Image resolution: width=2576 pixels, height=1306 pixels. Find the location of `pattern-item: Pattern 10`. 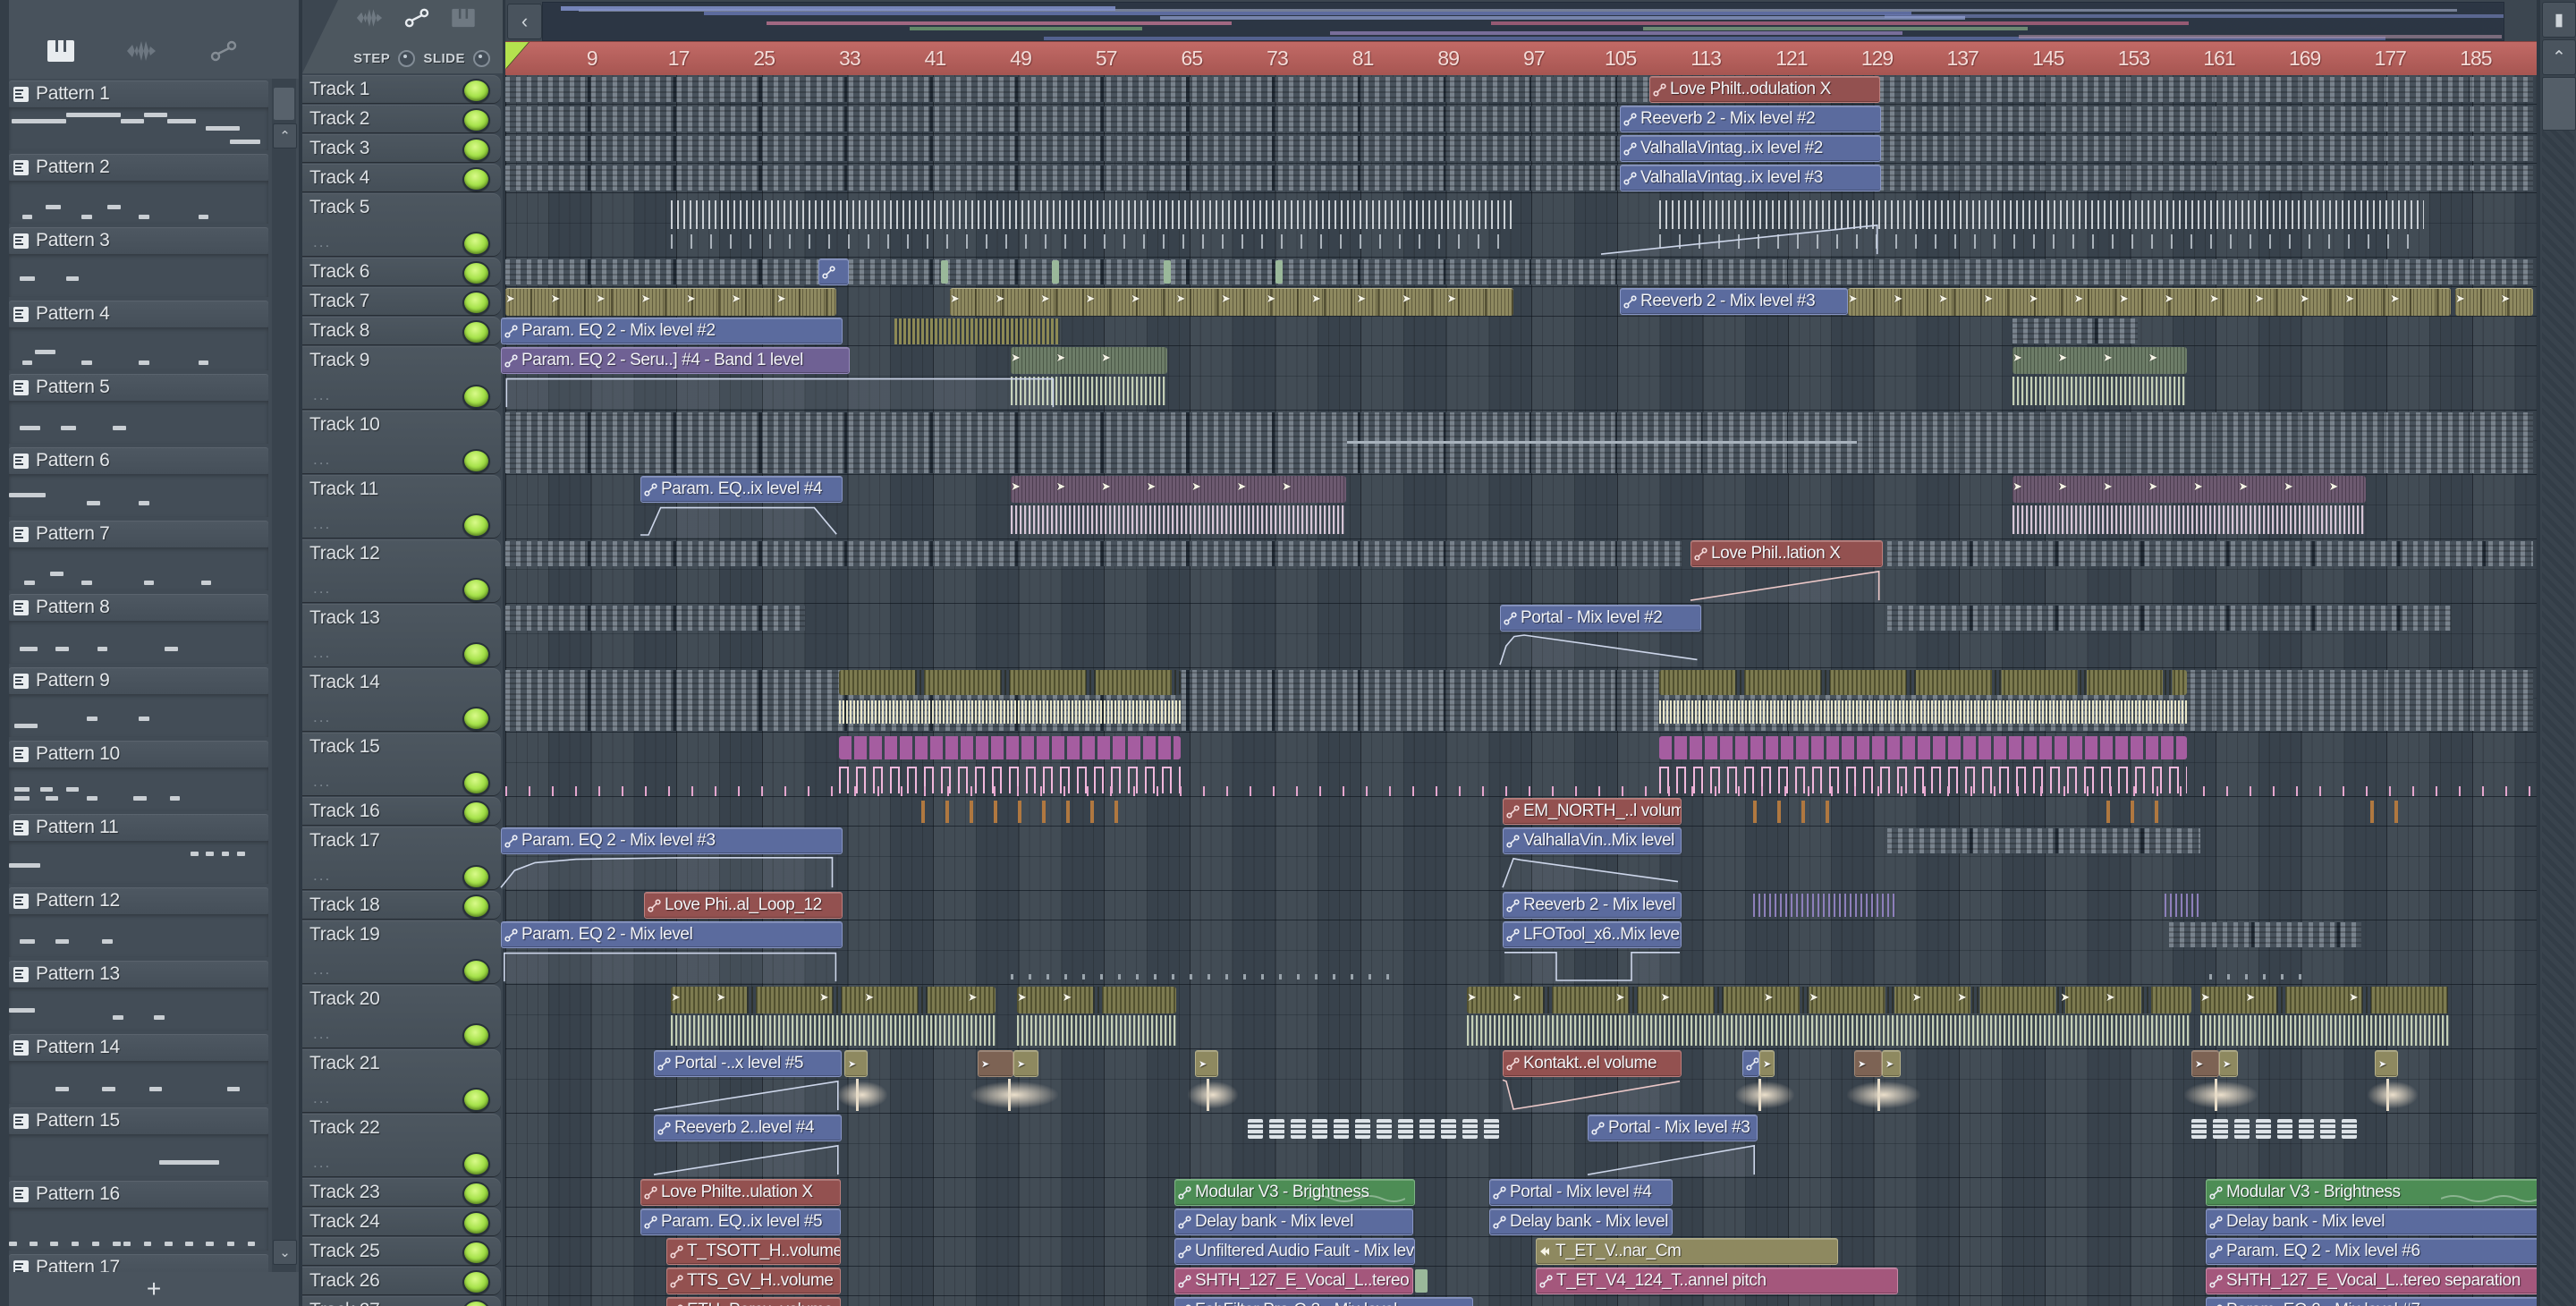

pattern-item: Pattern 10 is located at coordinates (138, 777).